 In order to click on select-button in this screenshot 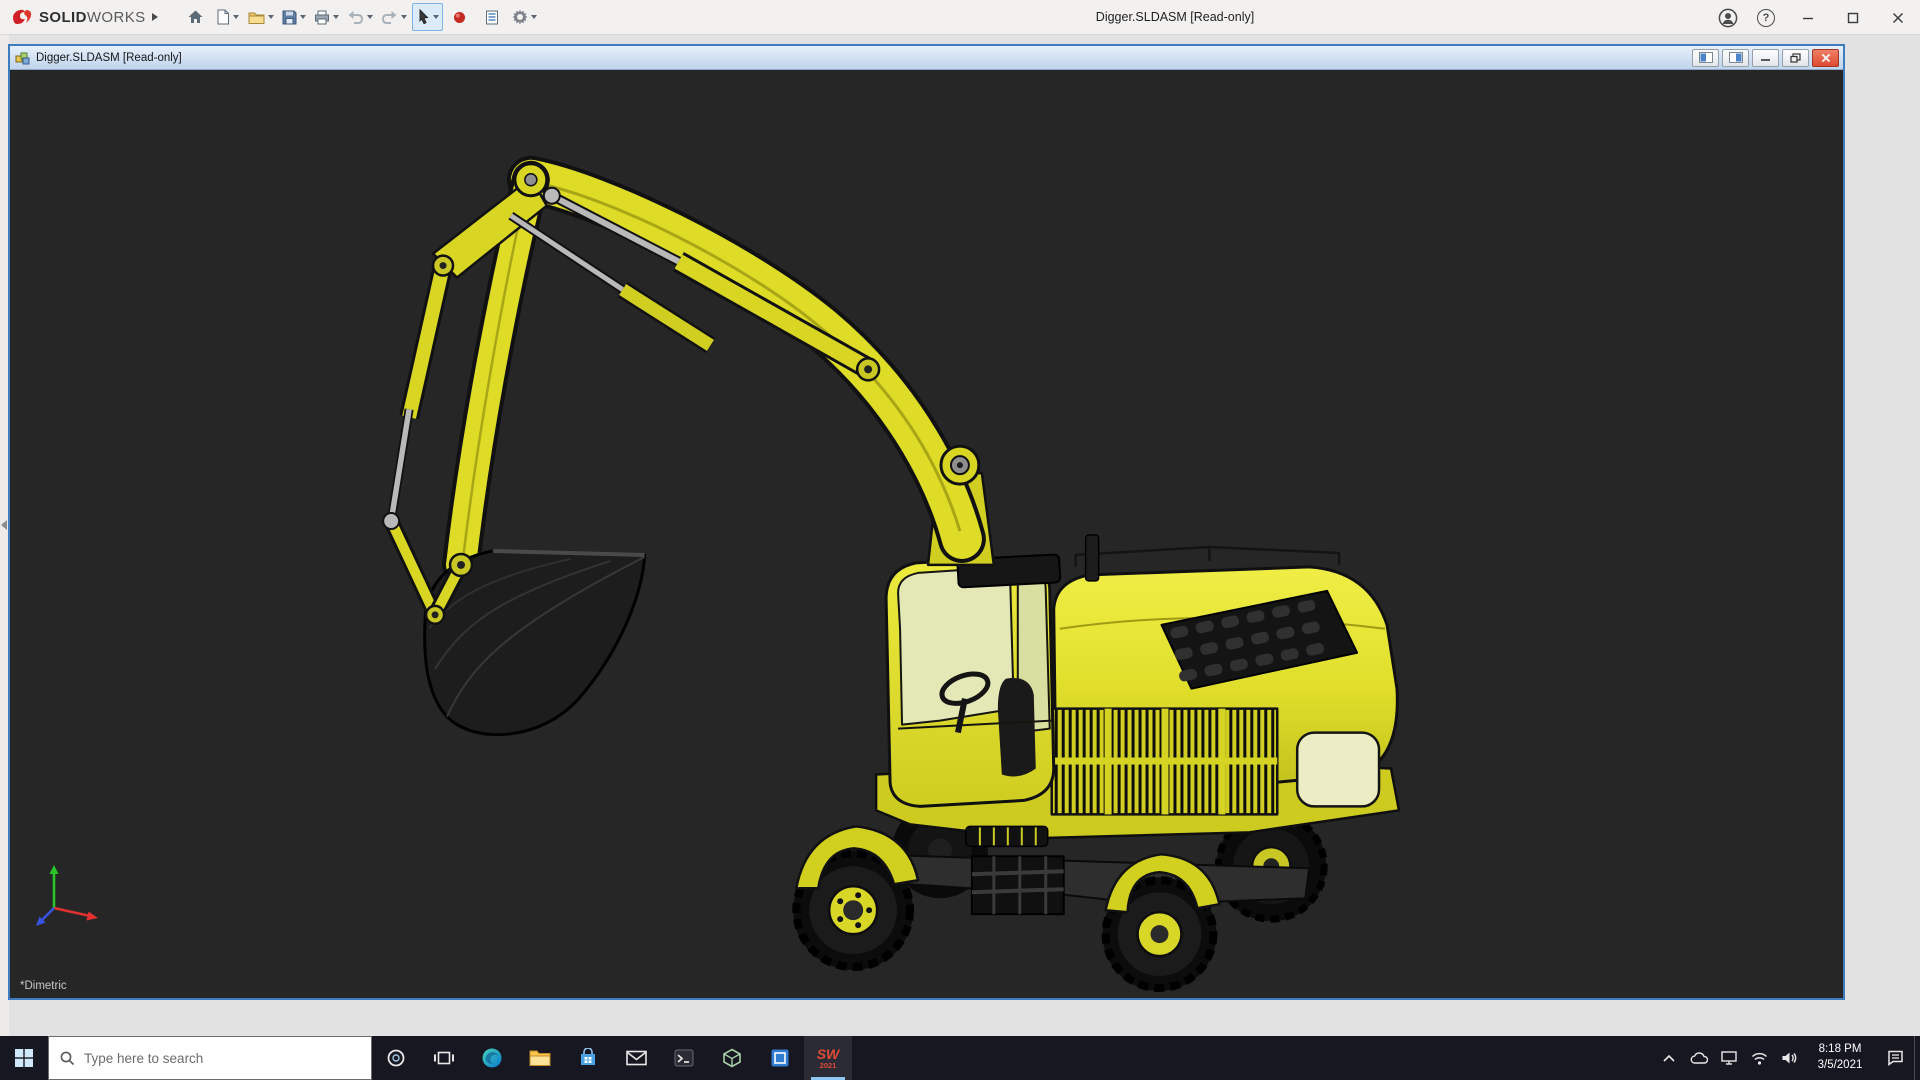, I will do `click(427, 17)`.